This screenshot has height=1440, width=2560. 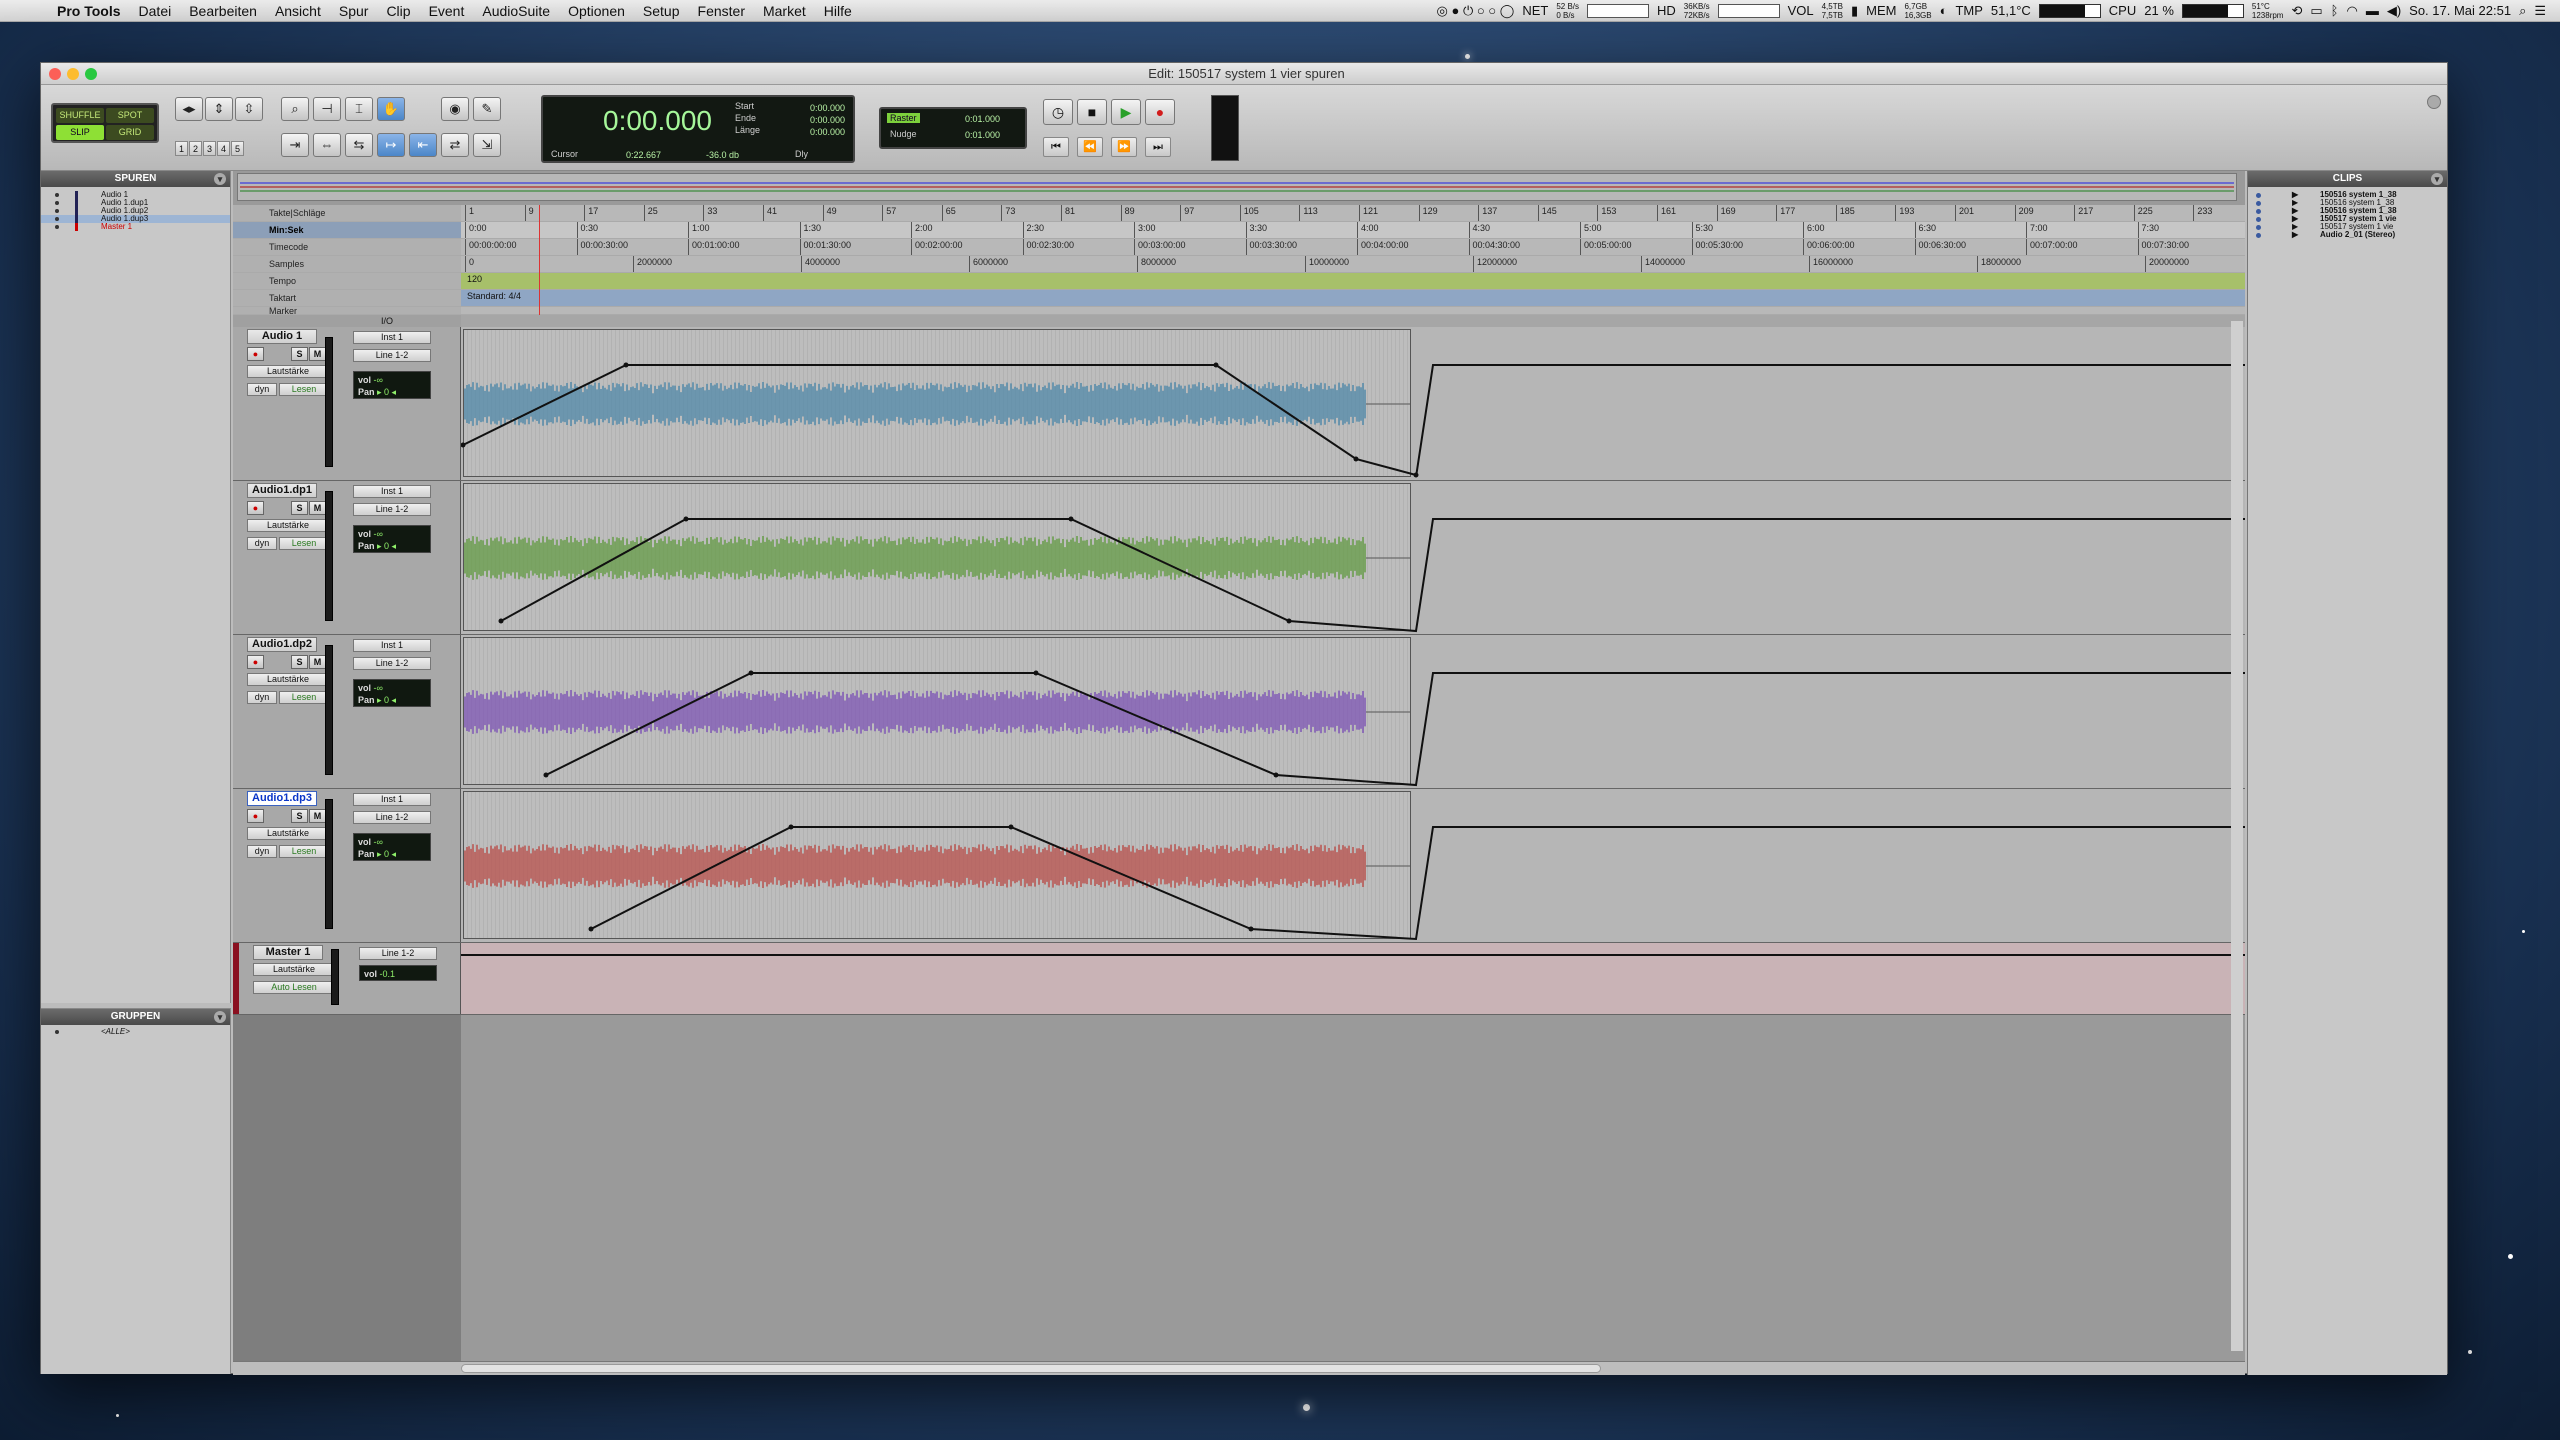 I want to click on vertical-scrollbar, so click(x=2237, y=836).